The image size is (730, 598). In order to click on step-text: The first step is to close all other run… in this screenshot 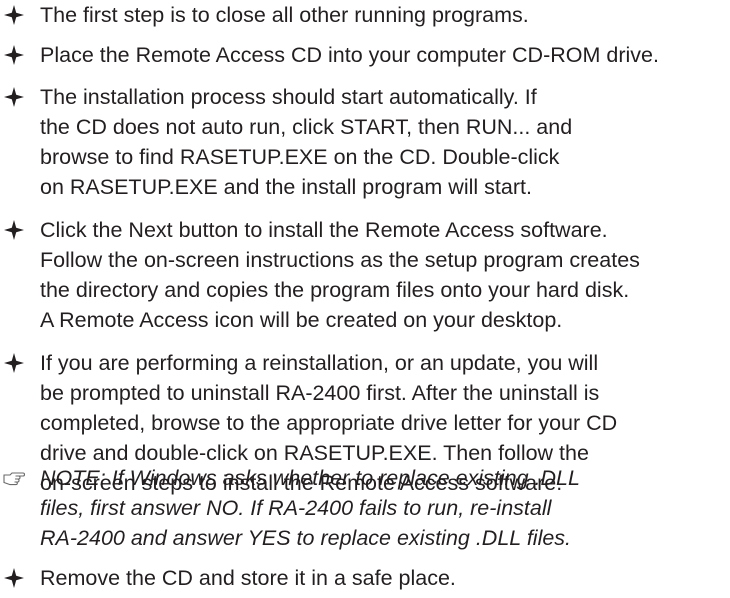, I will do `click(385, 15)`.